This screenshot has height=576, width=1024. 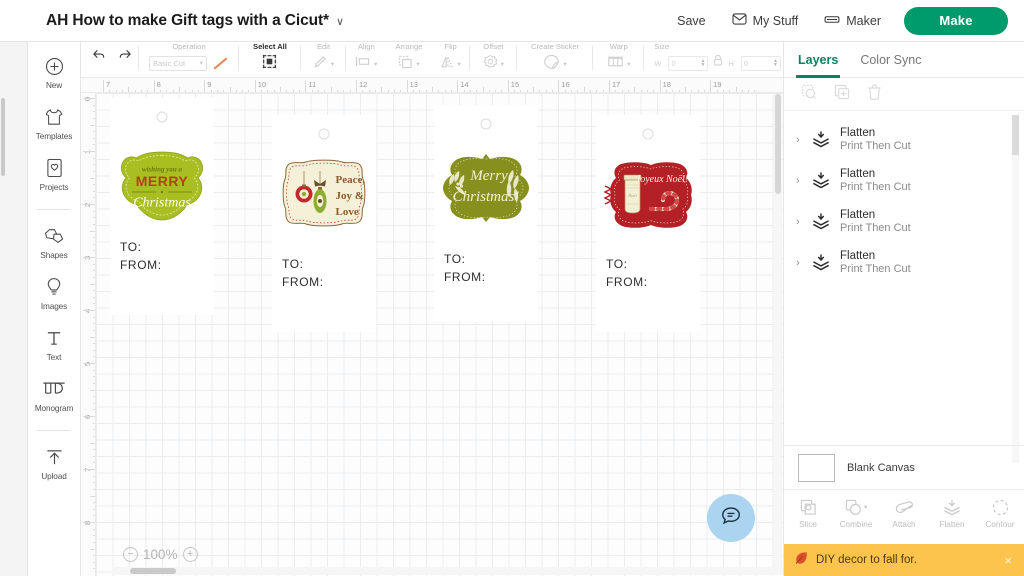 What do you see at coordinates (220, 63) in the screenshot?
I see `line-color-swatch` at bounding box center [220, 63].